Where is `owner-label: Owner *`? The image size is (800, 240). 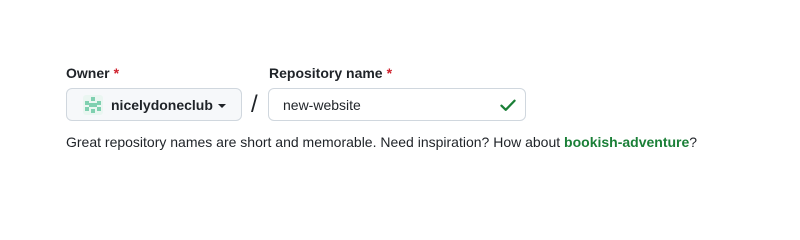 owner-label: Owner * is located at coordinates (92, 73).